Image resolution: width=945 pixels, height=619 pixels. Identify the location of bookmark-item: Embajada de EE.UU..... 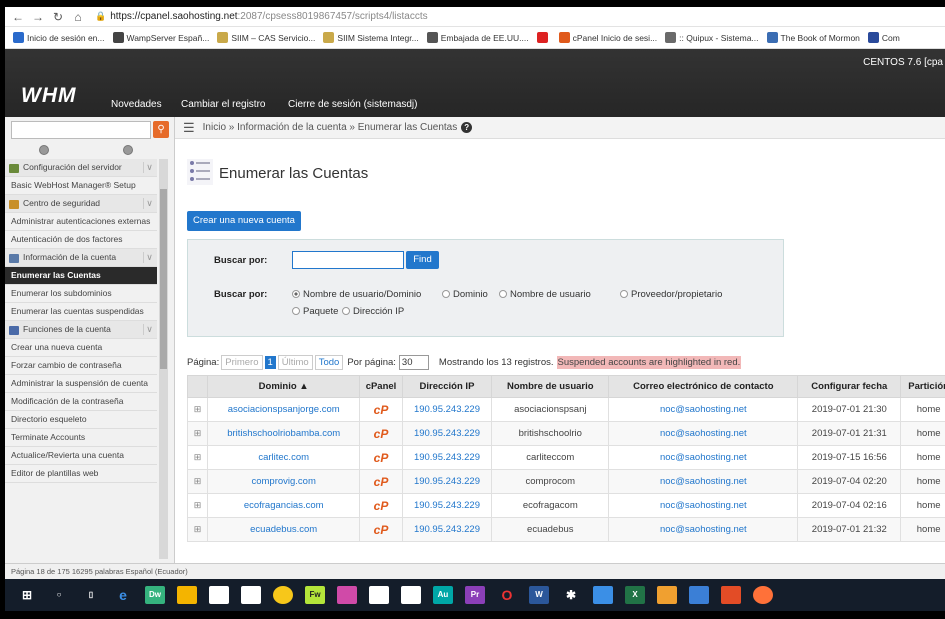
(477, 37).